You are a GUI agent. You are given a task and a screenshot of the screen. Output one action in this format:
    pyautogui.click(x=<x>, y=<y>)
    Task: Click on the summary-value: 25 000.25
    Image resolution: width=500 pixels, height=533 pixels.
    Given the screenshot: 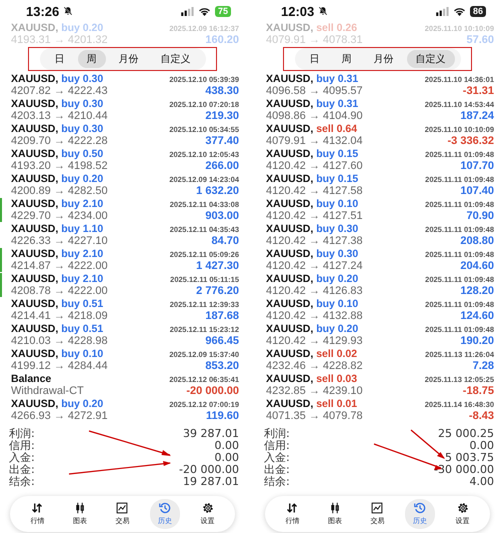 What is the action you would take?
    pyautogui.click(x=466, y=434)
    